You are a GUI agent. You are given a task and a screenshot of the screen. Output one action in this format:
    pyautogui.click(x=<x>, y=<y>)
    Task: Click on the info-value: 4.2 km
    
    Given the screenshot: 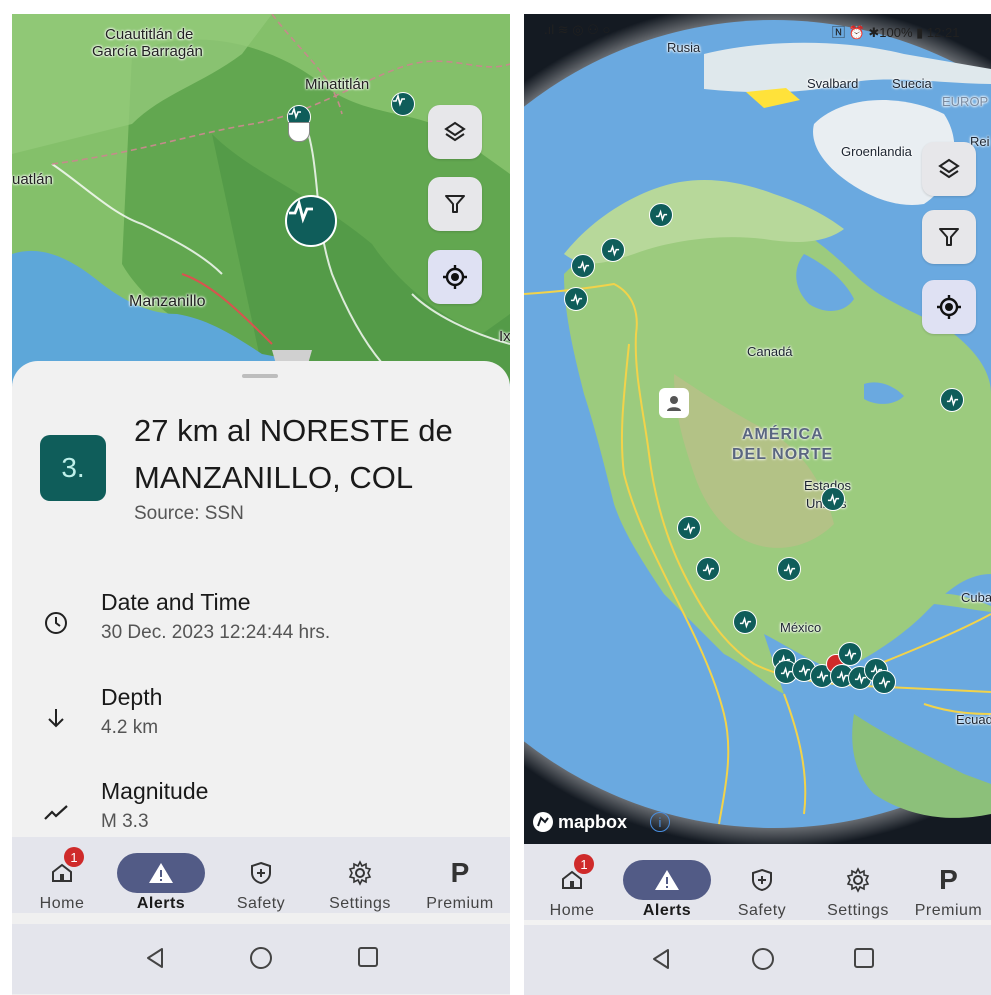 What is the action you would take?
    pyautogui.click(x=130, y=727)
    